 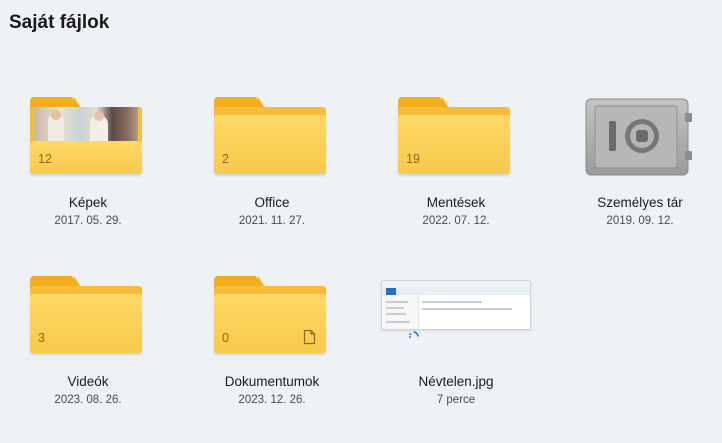 I want to click on item-name: Office, so click(x=272, y=202).